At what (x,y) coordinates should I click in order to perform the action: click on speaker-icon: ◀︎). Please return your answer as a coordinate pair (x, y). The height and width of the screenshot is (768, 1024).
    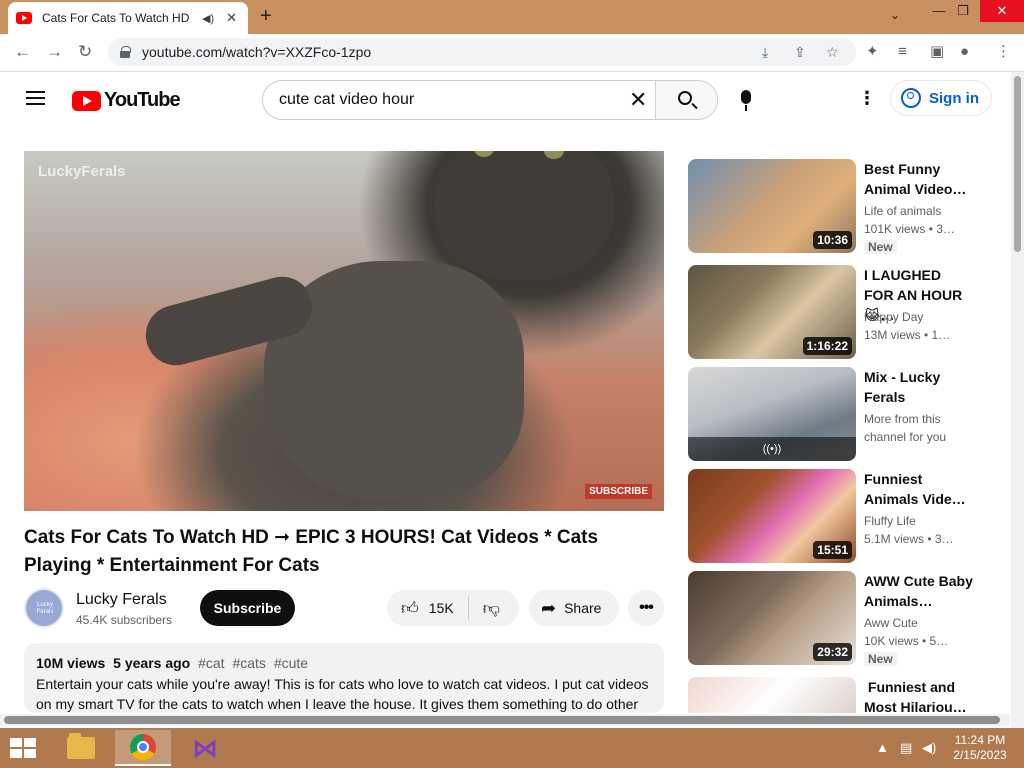
    Looking at the image, I should click on (208, 18).